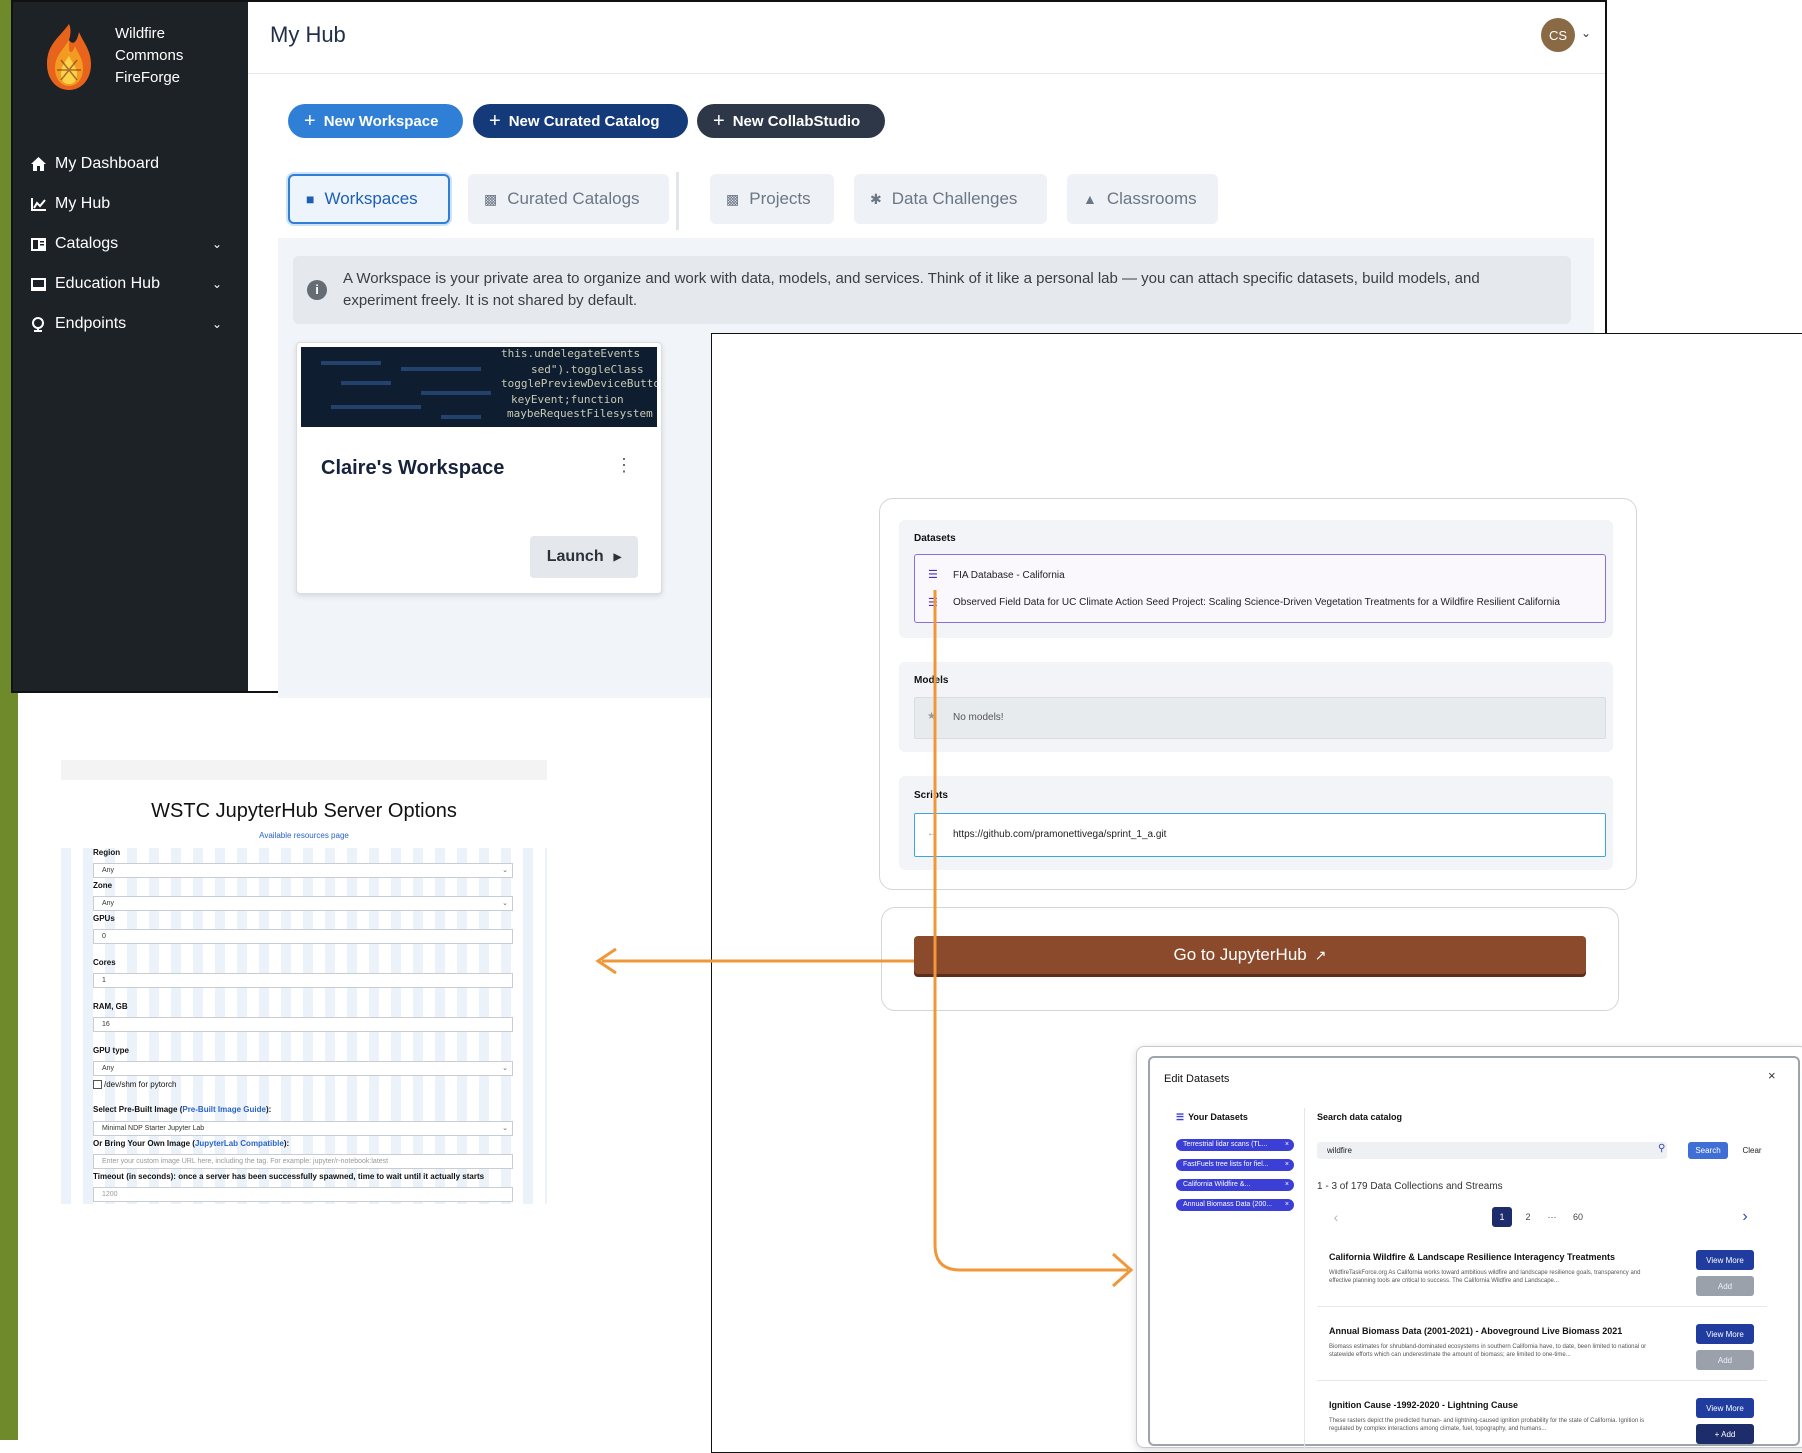 This screenshot has height=1453, width=1802. I want to click on svg-text: togglePreviewDeviceButton, so click(579, 383).